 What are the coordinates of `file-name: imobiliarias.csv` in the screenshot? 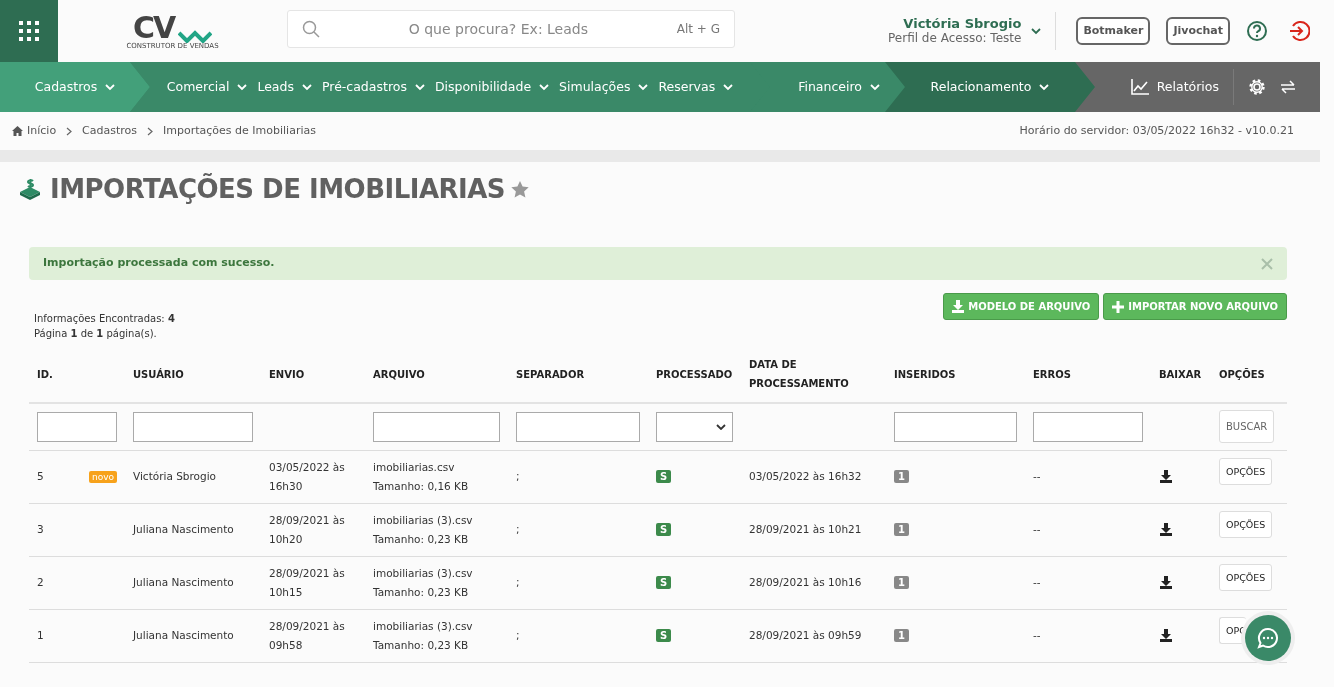 It's located at (414, 467).